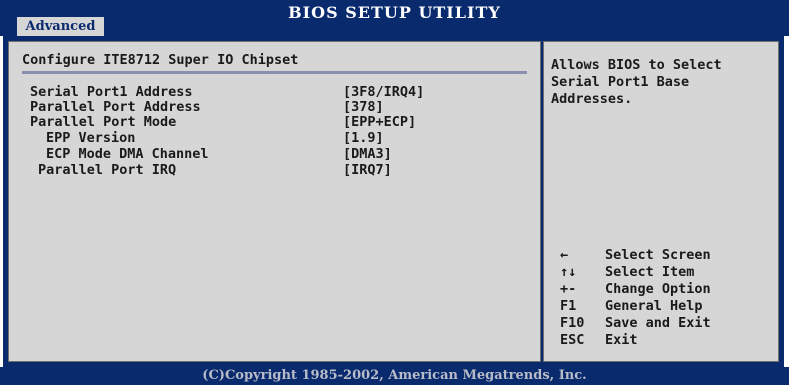 Image resolution: width=789 pixels, height=385 pixels. I want to click on heading-divider, so click(274, 72).